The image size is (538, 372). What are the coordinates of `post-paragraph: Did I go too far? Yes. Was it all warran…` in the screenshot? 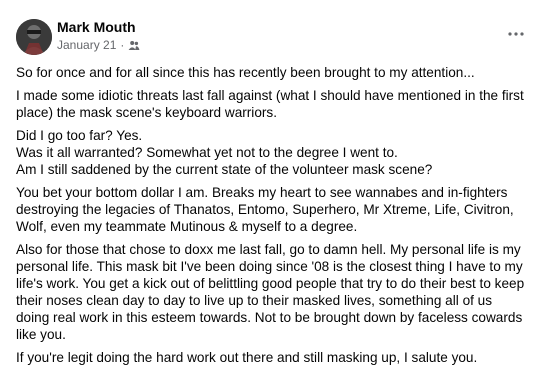 It's located at (224, 152).